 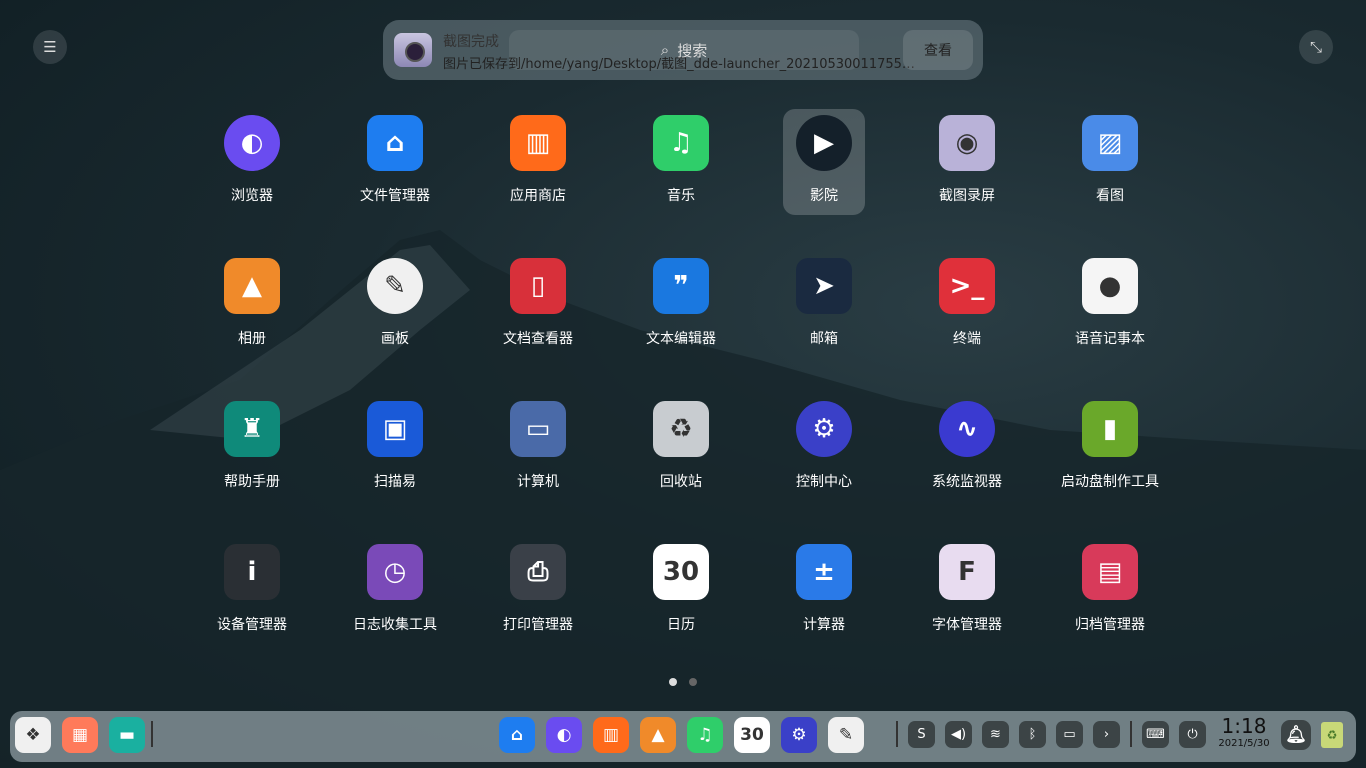 I want to click on calendar-icon: 30, so click(x=752, y=735).